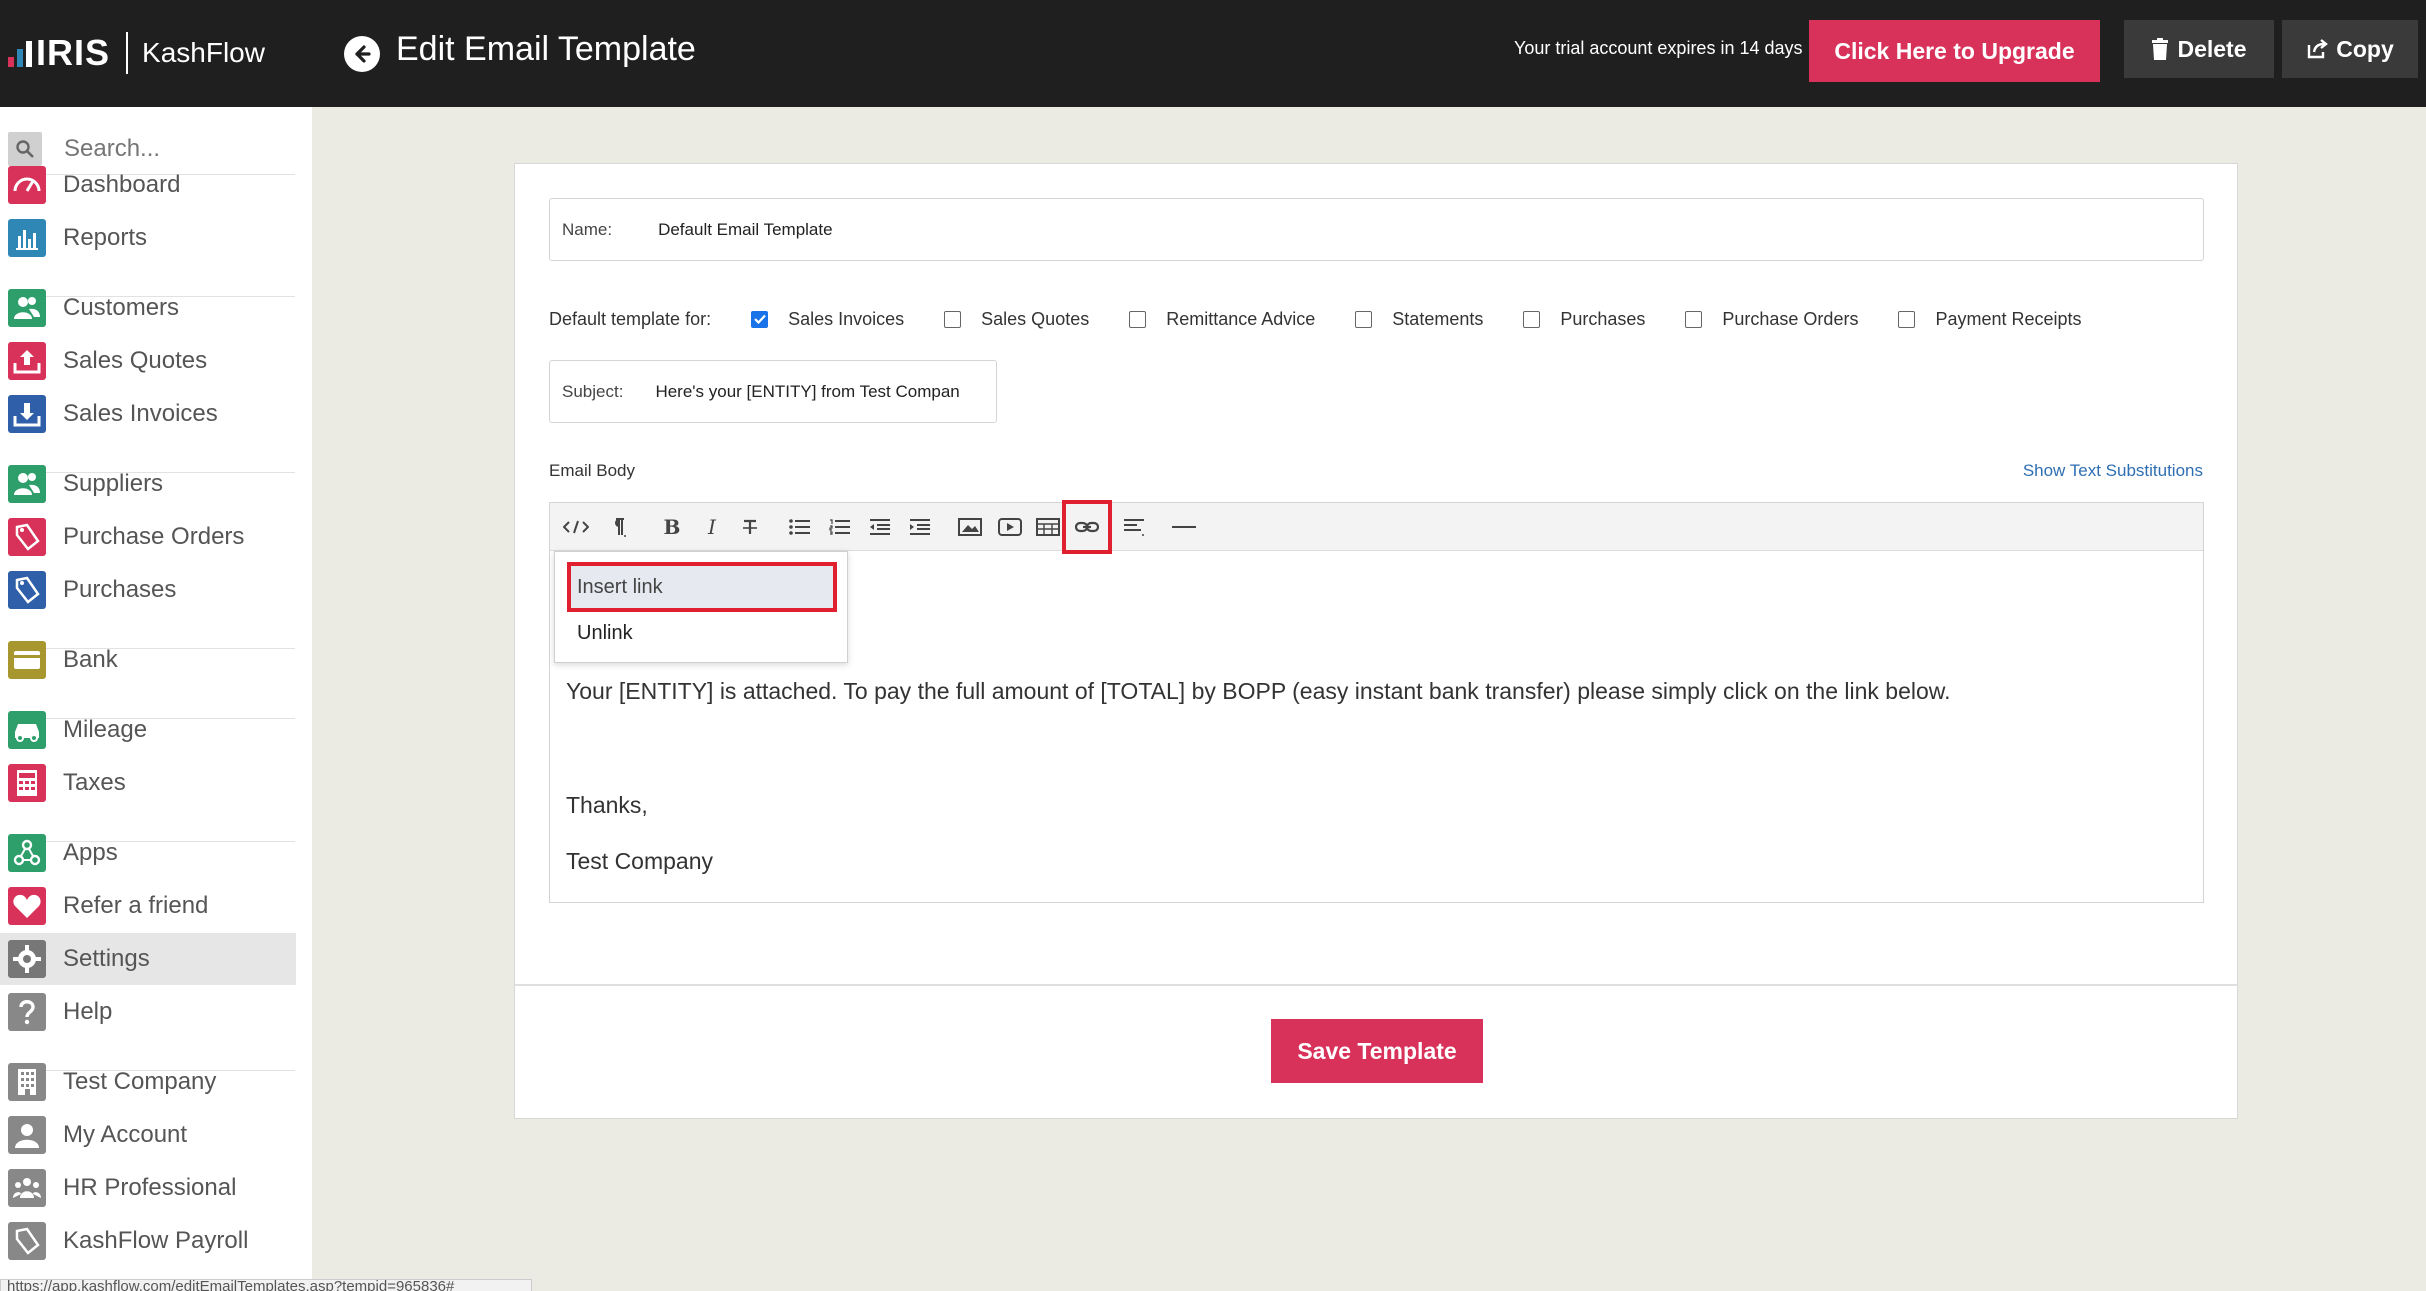 The image size is (2426, 1291). What do you see at coordinates (27, 308) in the screenshot?
I see `people-icon` at bounding box center [27, 308].